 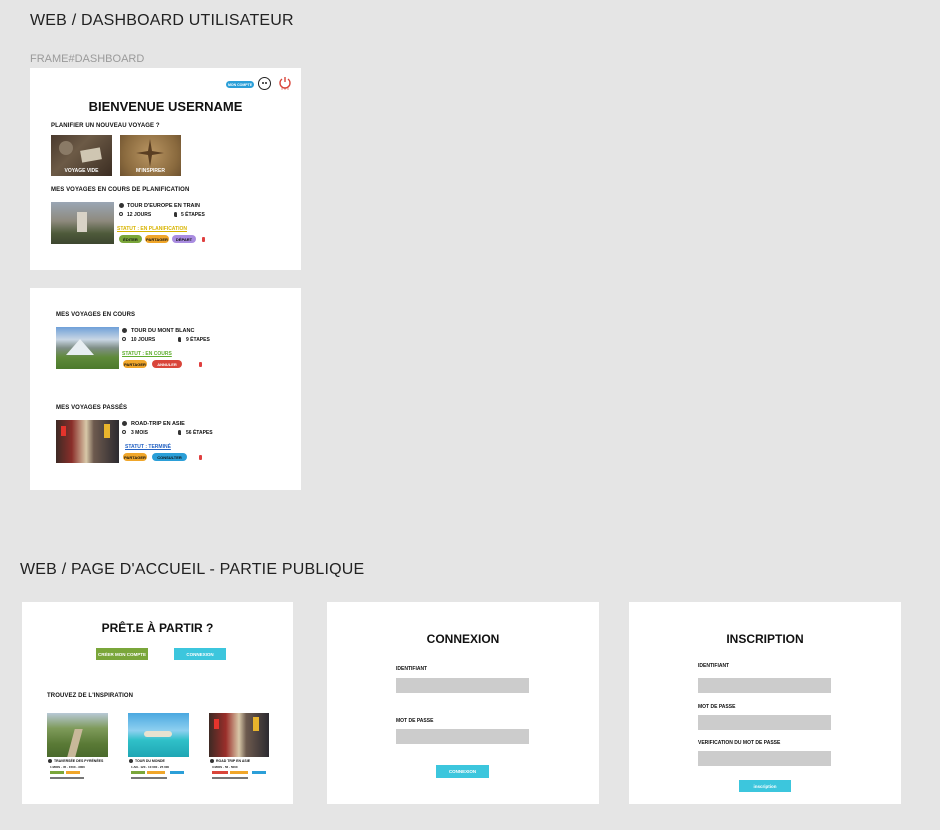 What do you see at coordinates (148, 447) in the screenshot?
I see `trip-status: STATUT : TERMINÉ` at bounding box center [148, 447].